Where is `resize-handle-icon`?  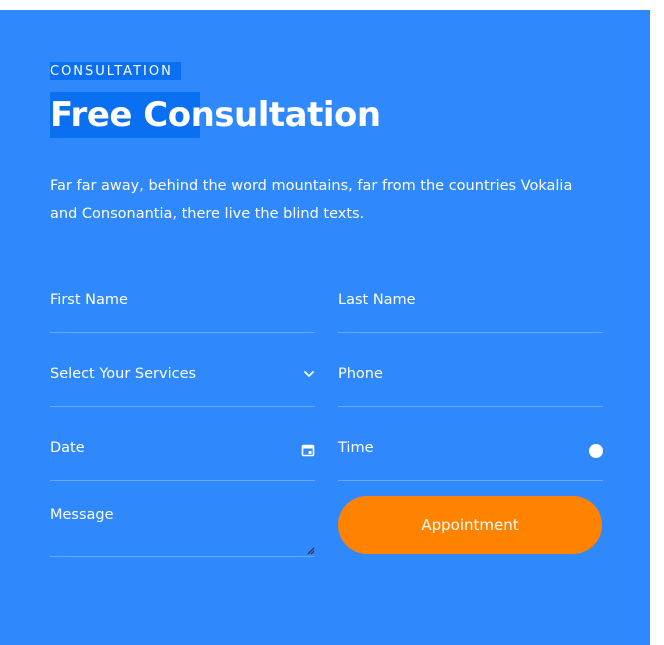
resize-handle-icon is located at coordinates (310, 550).